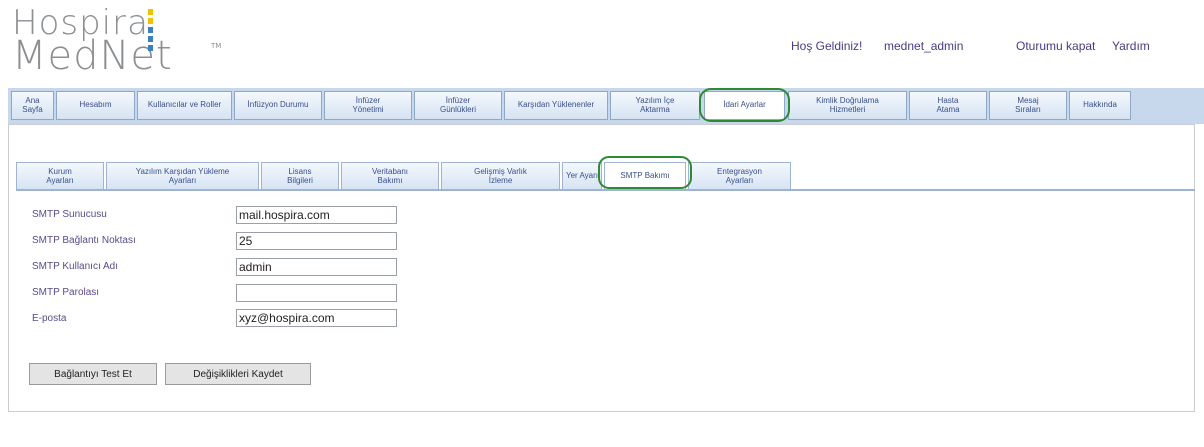 This screenshot has height=447, width=1204. I want to click on tab-downloads: Karşıdan Yüklenenler, so click(556, 105).